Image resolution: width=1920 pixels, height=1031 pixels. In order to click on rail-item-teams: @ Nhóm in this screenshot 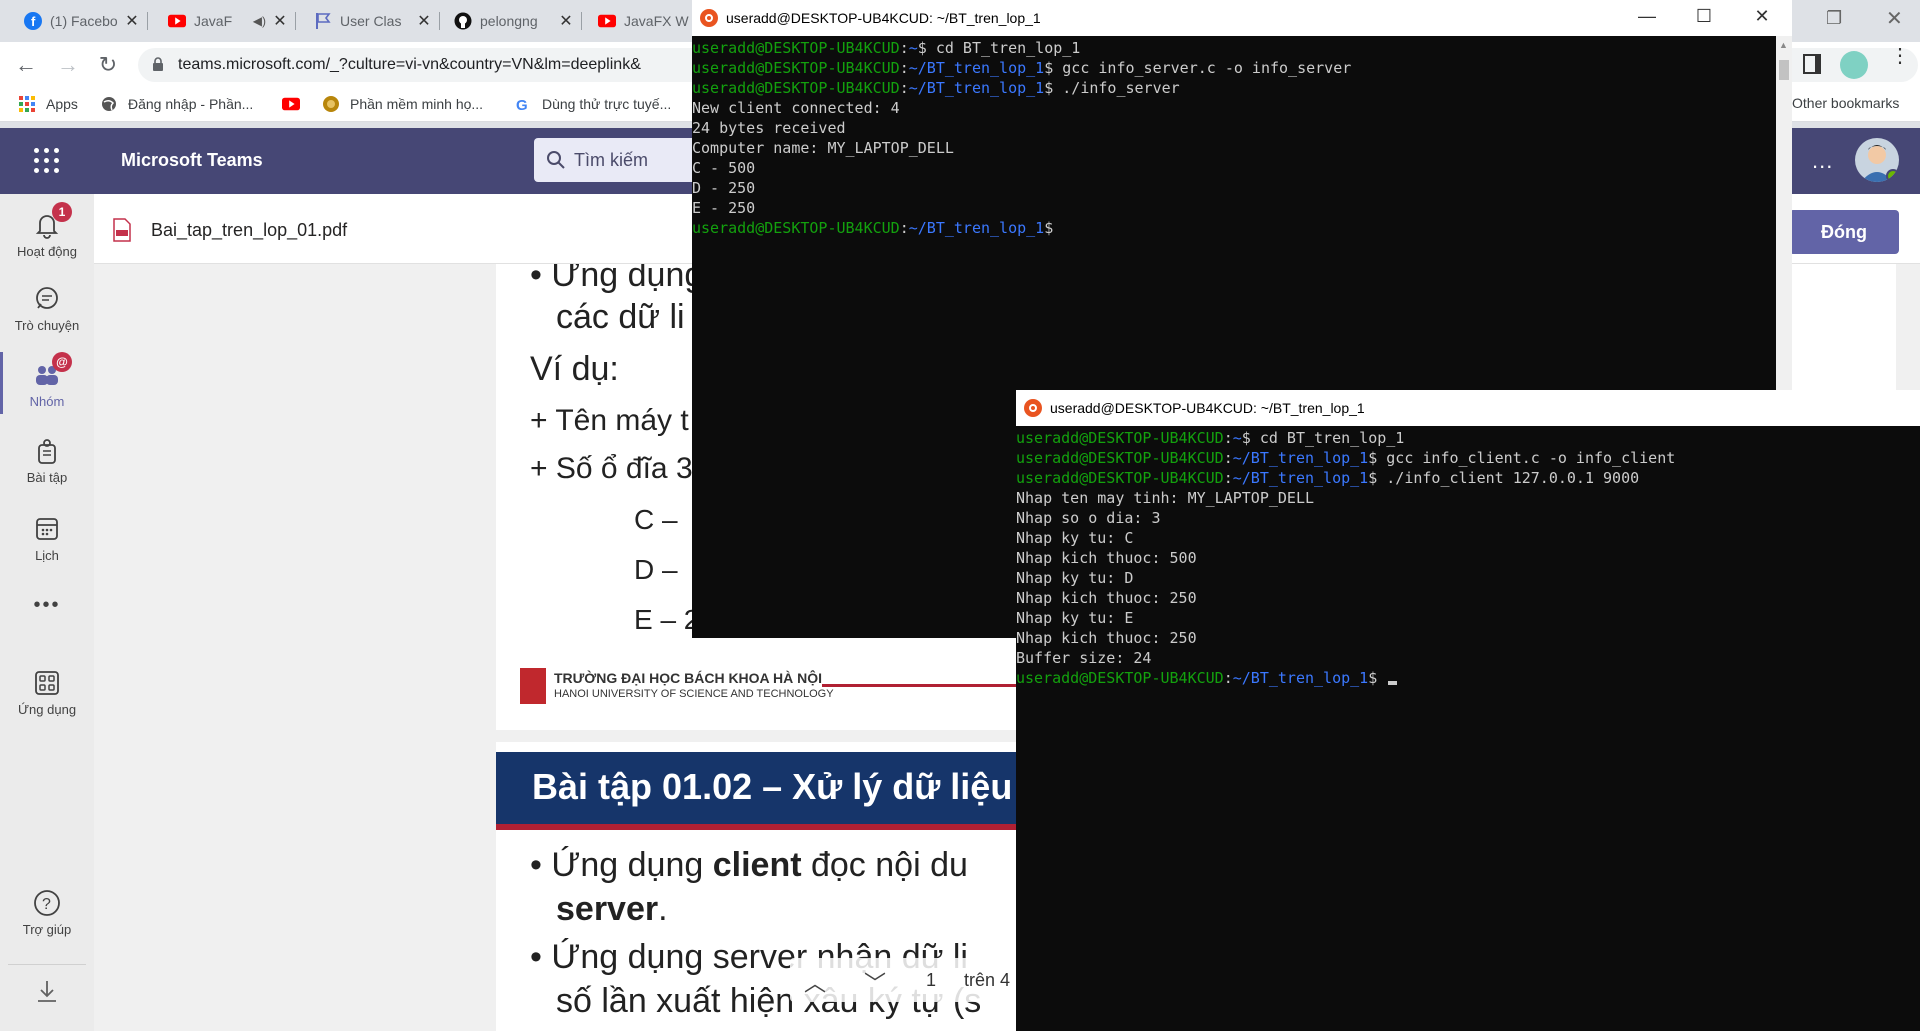, I will do `click(47, 383)`.